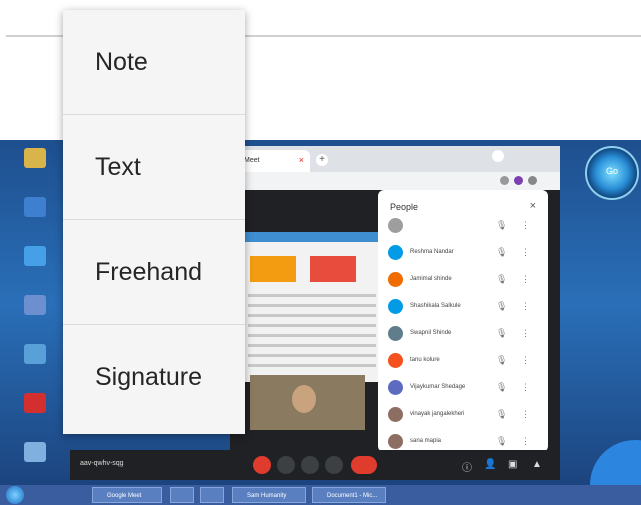  What do you see at coordinates (490, 464) in the screenshot?
I see `people-icon: 👤` at bounding box center [490, 464].